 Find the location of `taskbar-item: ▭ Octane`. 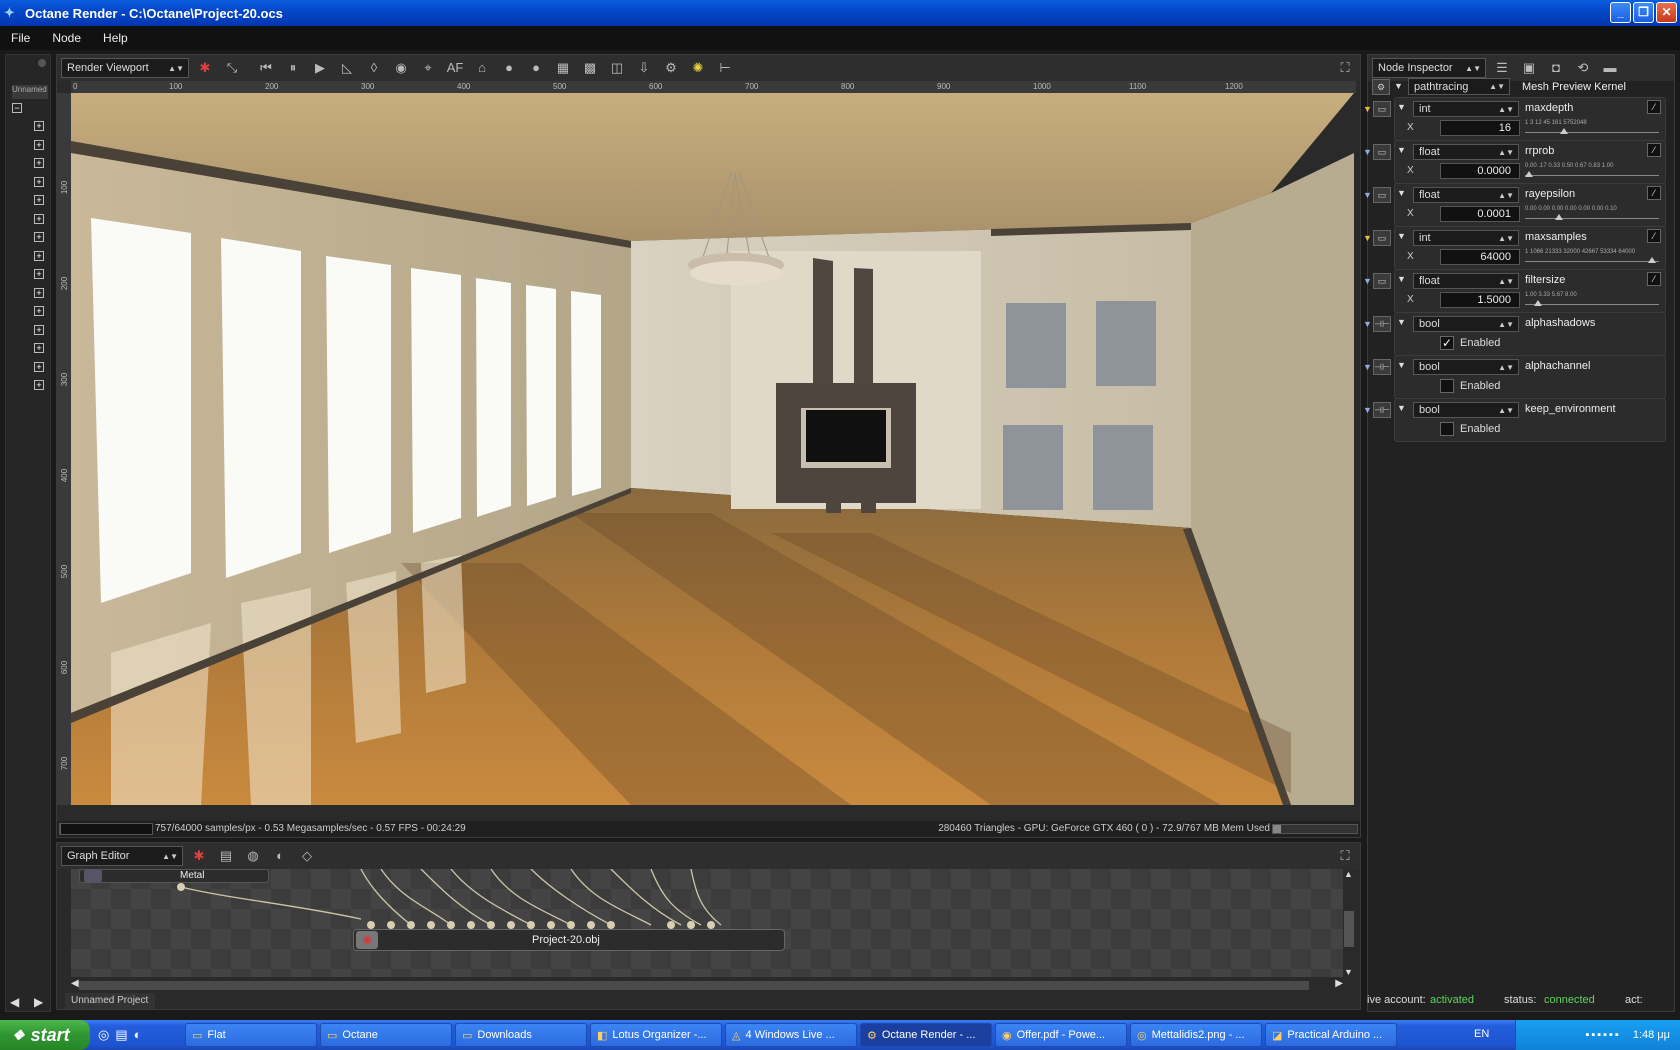

taskbar-item: ▭ Octane is located at coordinates (386, 1035).